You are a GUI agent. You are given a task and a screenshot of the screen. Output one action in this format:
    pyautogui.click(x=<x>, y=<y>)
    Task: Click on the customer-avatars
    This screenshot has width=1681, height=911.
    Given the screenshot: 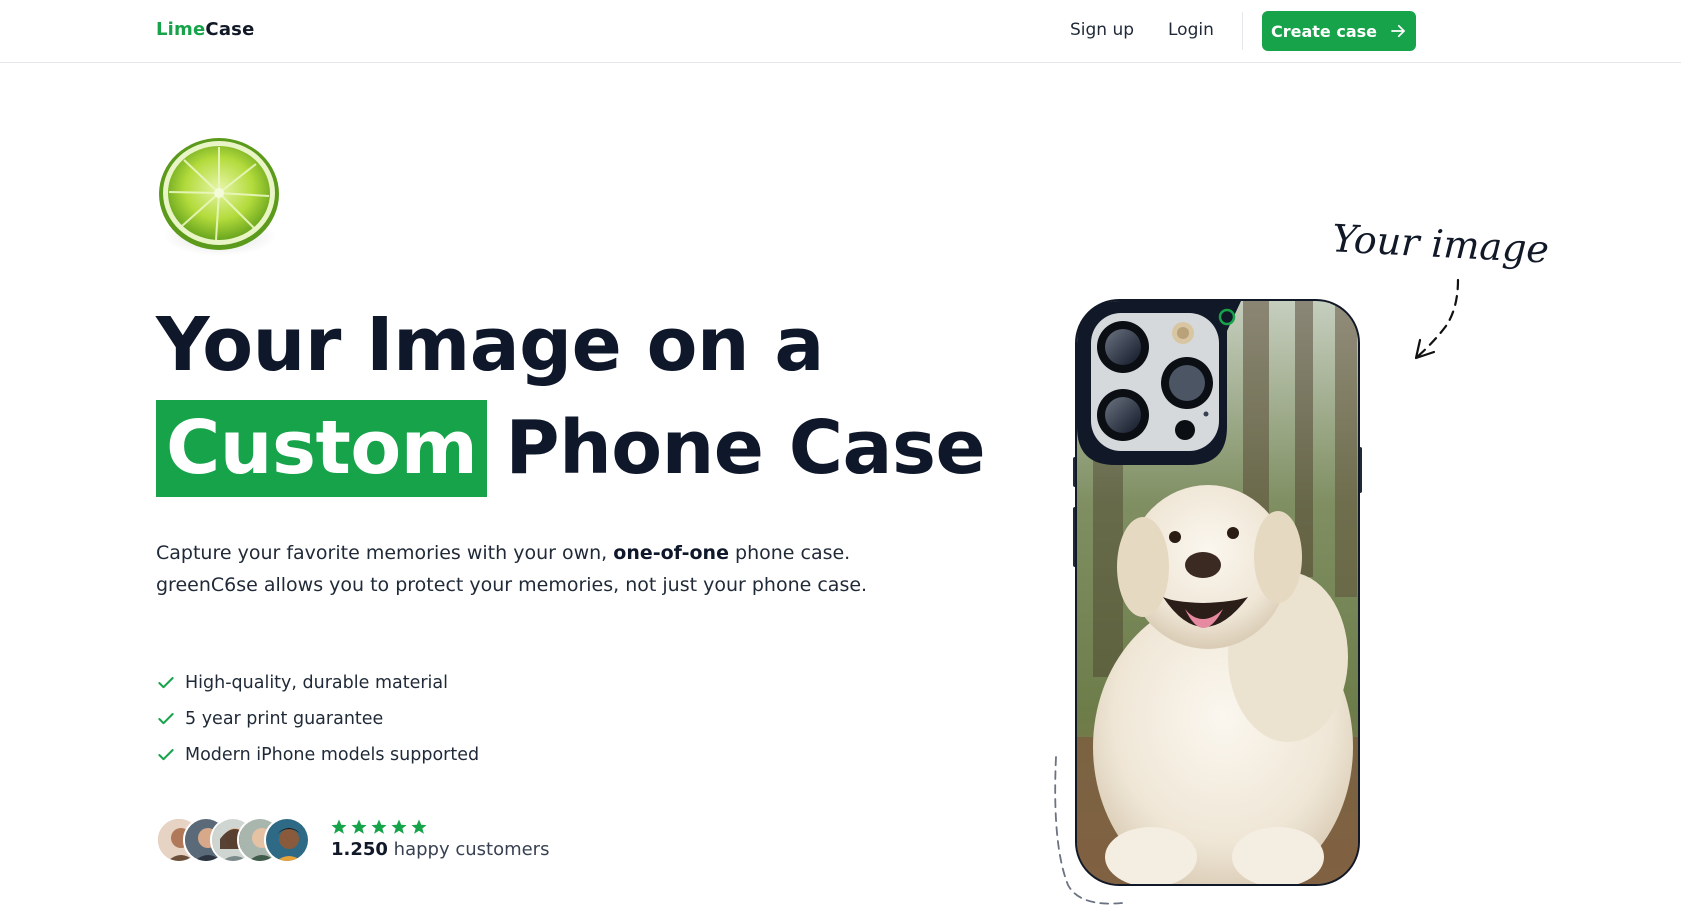 What is the action you would take?
    pyautogui.click(x=236, y=841)
    